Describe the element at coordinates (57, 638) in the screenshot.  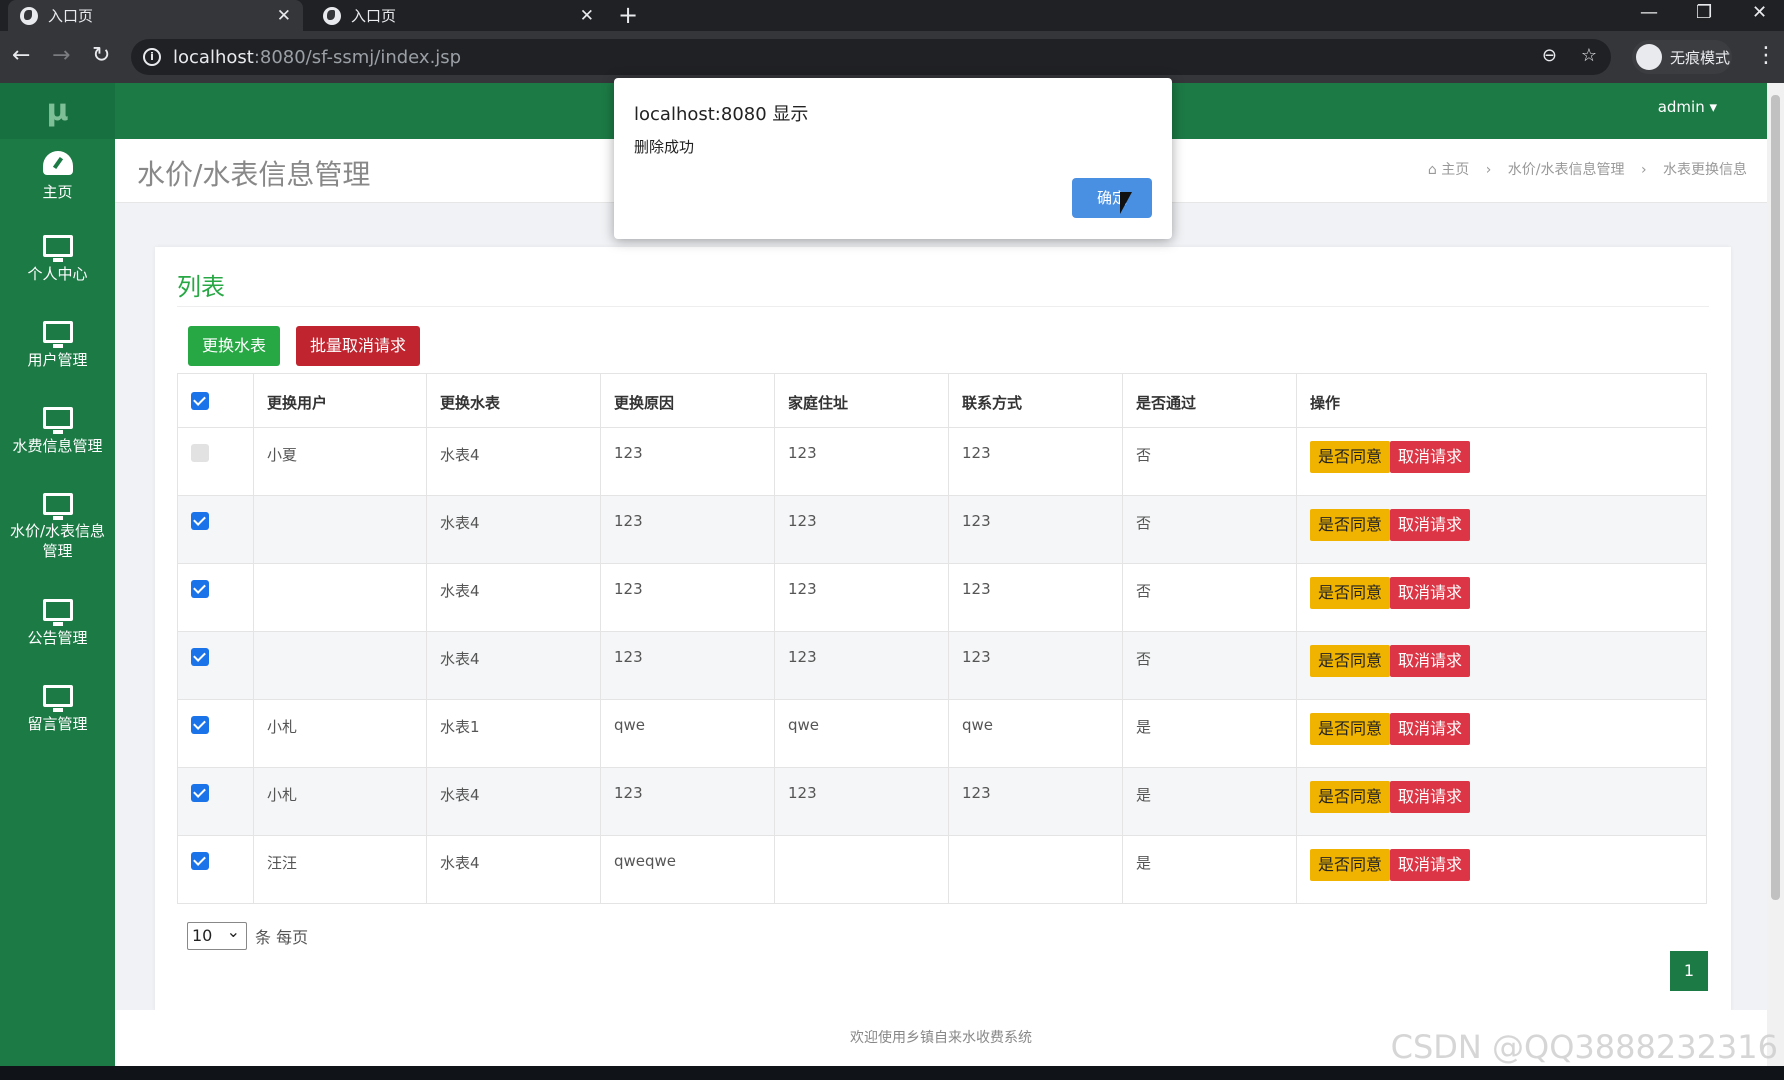
I see `sidebar-item-label: 公告管理` at that location.